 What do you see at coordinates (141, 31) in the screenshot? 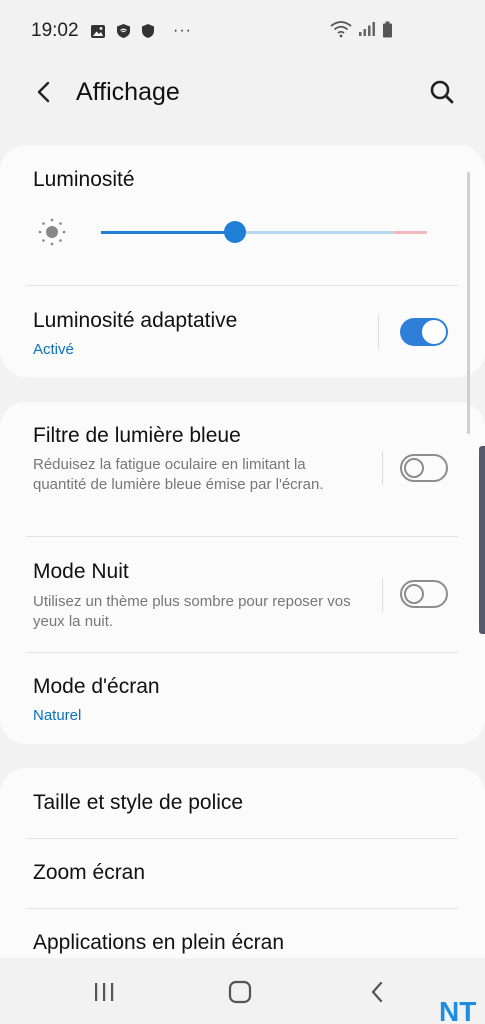
I see `notification-icons: ···` at bounding box center [141, 31].